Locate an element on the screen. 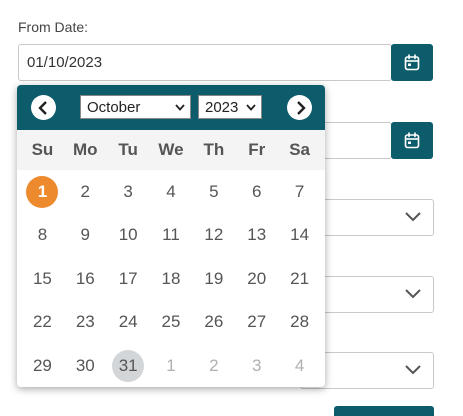 The height and width of the screenshot is (416, 463). calendar-day-number: 18 is located at coordinates (171, 278).